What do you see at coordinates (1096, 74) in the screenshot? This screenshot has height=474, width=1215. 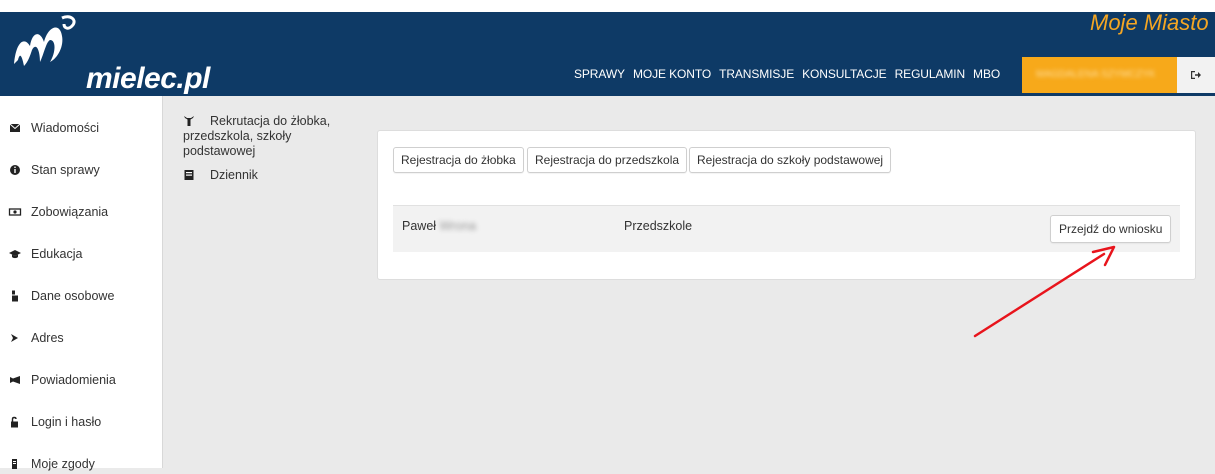 I see `user-name: MAGDALENA SZYMCZYK` at bounding box center [1096, 74].